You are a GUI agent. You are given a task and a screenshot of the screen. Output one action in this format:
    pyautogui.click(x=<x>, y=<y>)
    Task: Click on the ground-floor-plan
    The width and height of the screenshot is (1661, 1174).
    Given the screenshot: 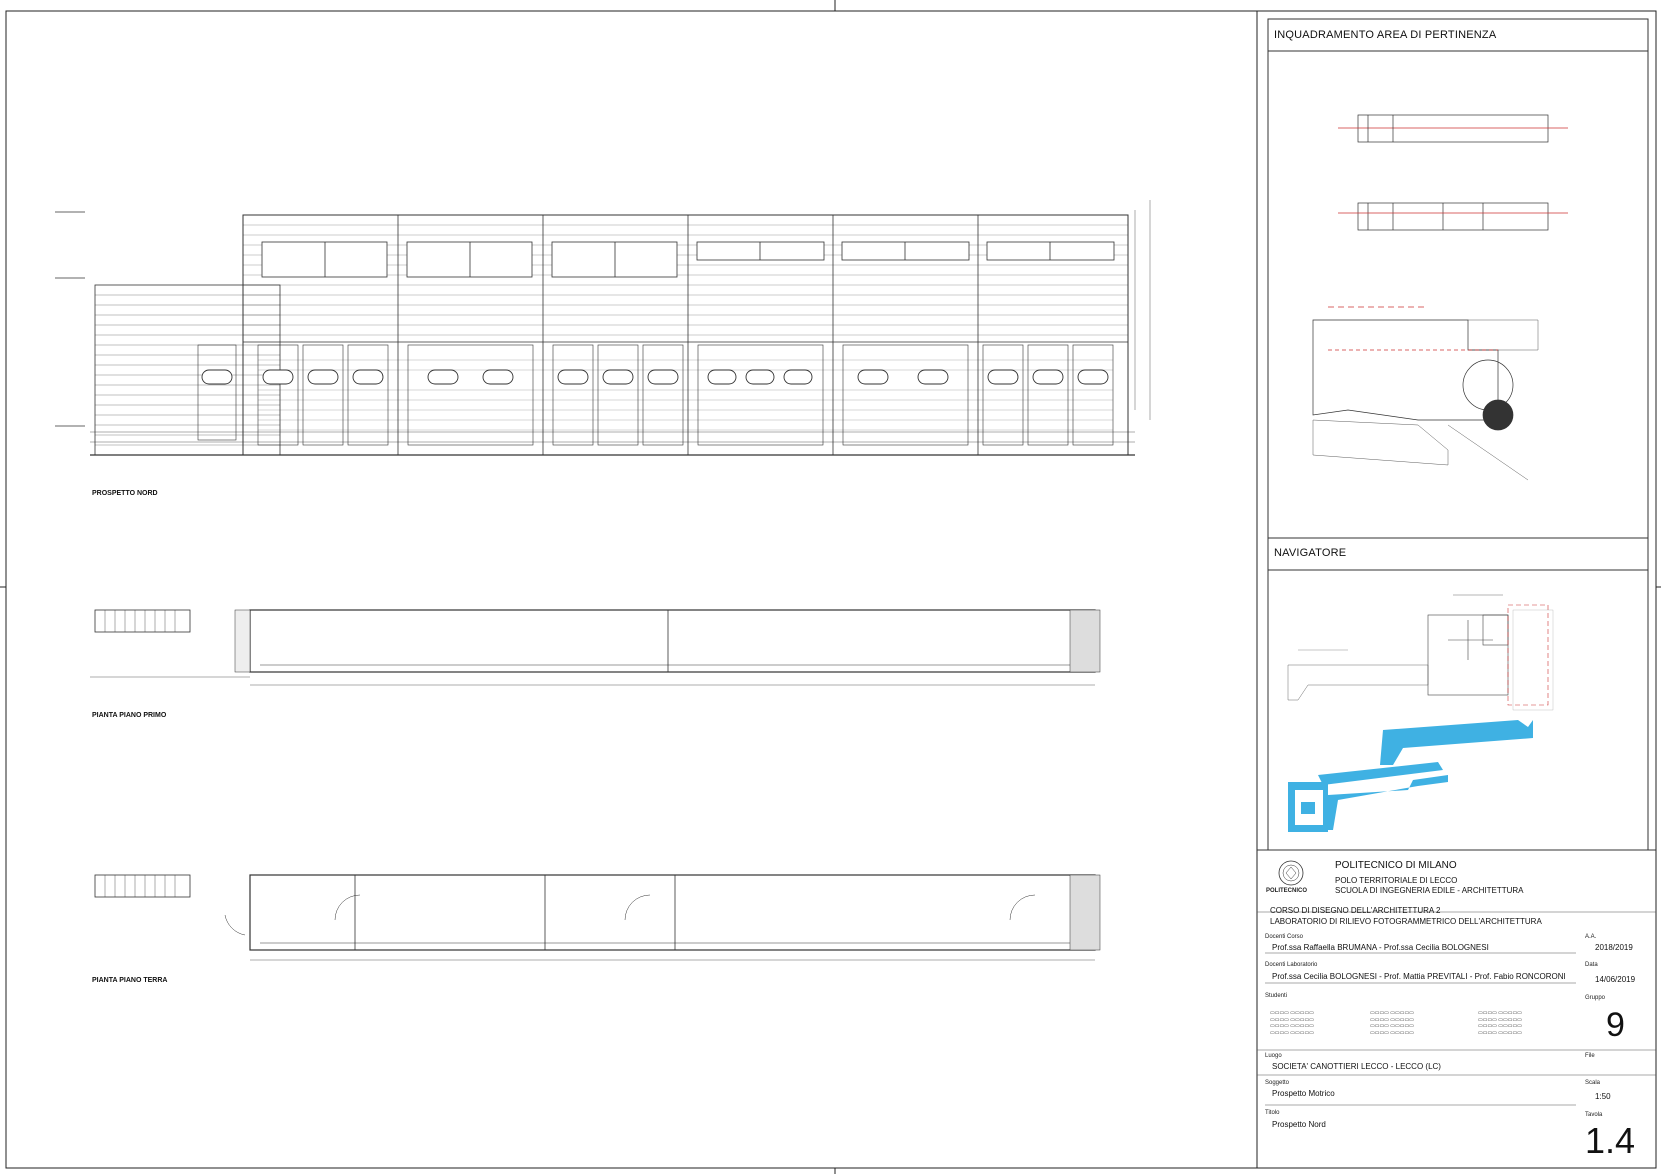 What is the action you would take?
    pyautogui.click(x=597, y=917)
    